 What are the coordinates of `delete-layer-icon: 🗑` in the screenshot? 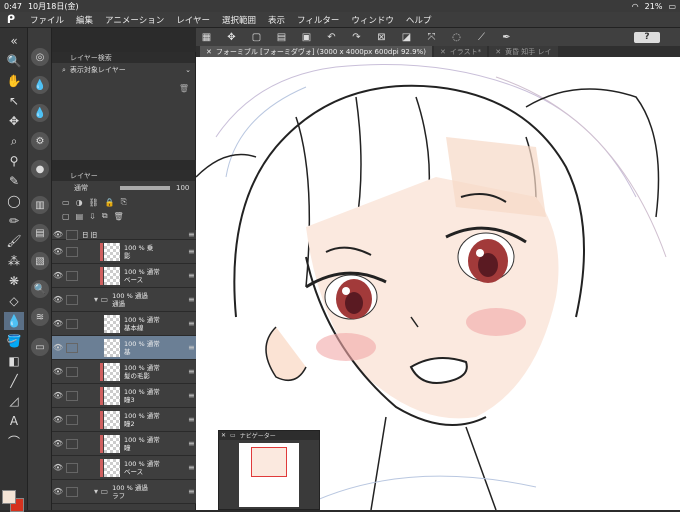 It's located at (119, 216).